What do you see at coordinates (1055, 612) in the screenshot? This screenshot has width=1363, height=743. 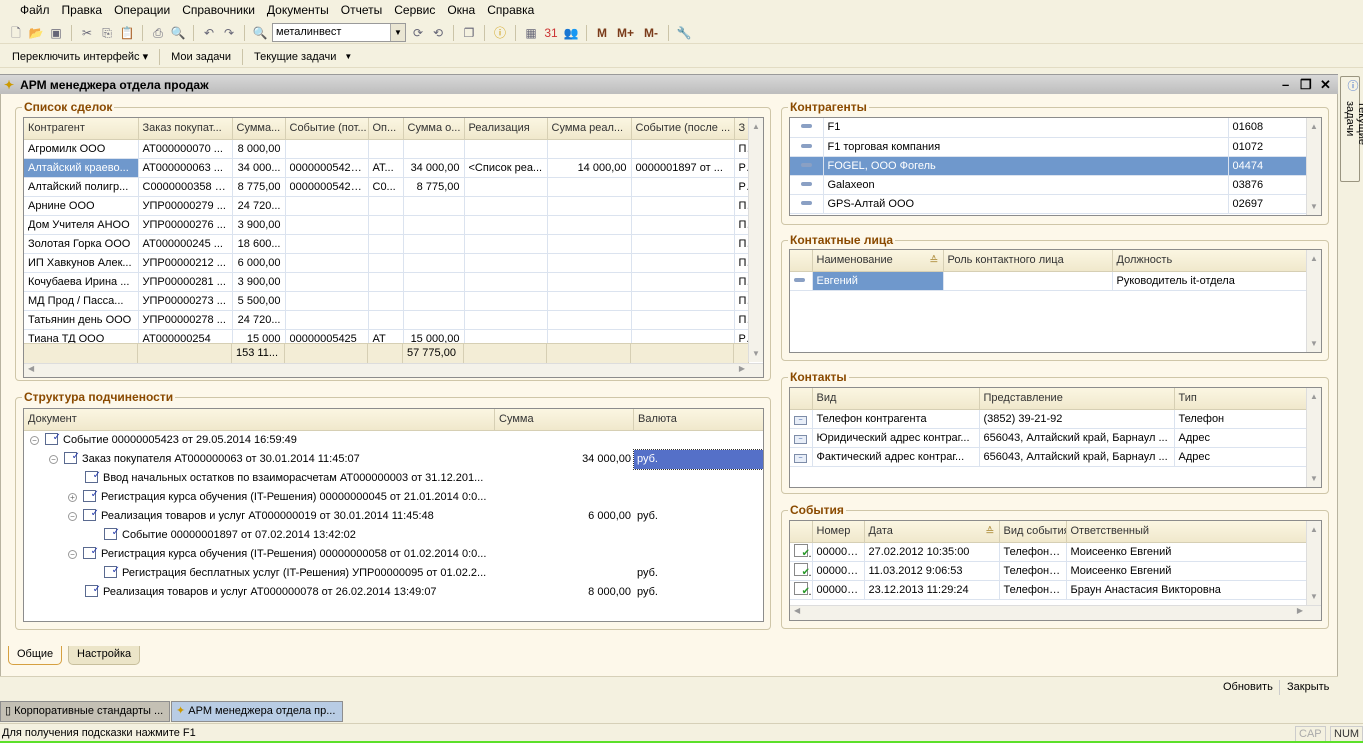 I see `events-horizontal-scrollbar: ◀ ▶` at bounding box center [1055, 612].